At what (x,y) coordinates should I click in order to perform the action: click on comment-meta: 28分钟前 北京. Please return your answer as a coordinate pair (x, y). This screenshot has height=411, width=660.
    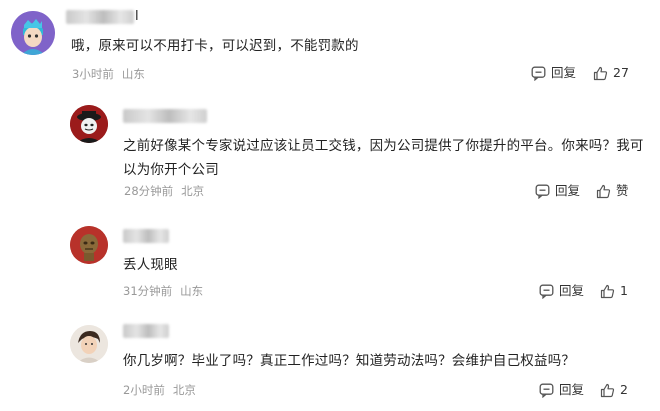
    Looking at the image, I should click on (164, 191).